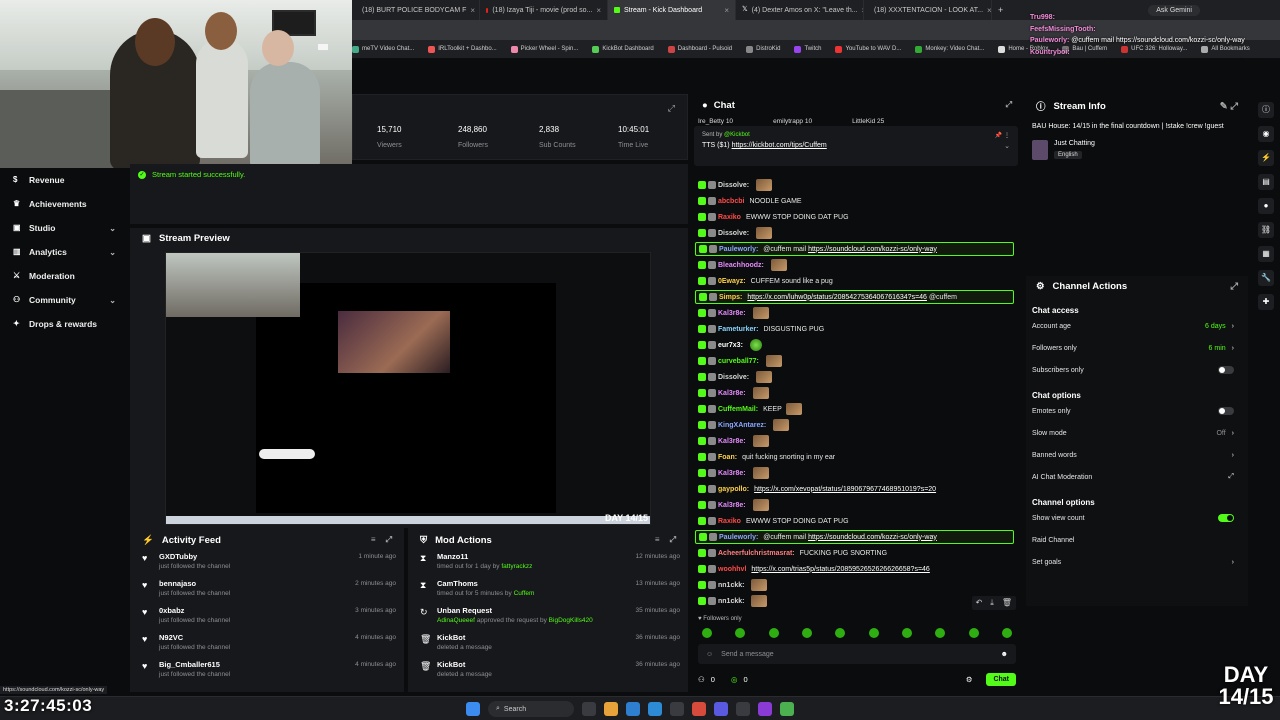 This screenshot has height=720, width=1280. Describe the element at coordinates (408, 388) in the screenshot. I see `stream-preview-video: DAY 14/15` at that location.